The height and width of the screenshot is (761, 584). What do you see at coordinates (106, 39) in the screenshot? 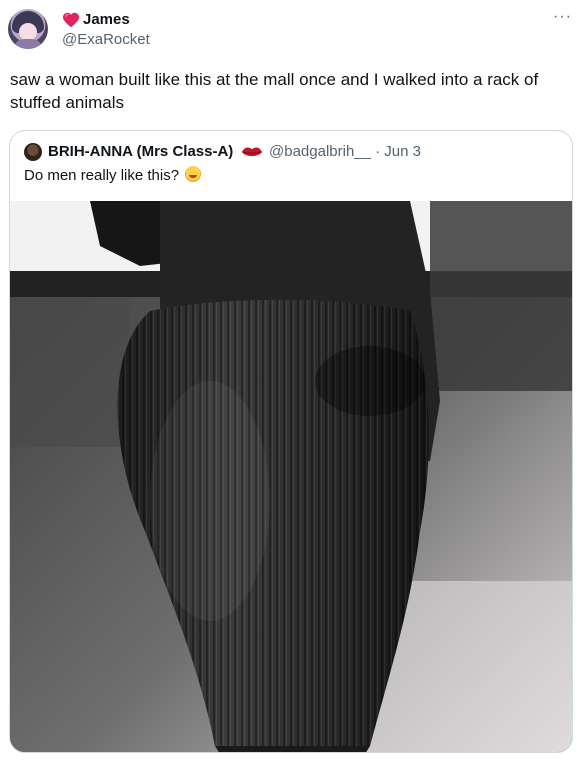
I see `author-handle: @ExaRocket` at bounding box center [106, 39].